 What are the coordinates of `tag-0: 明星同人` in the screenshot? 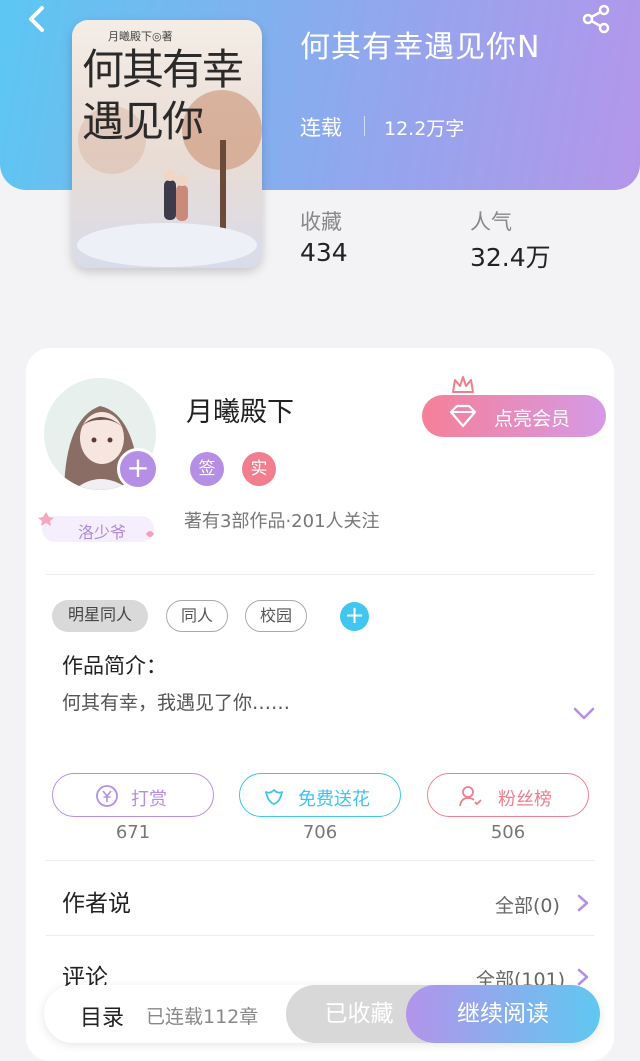 It's located at (100, 616).